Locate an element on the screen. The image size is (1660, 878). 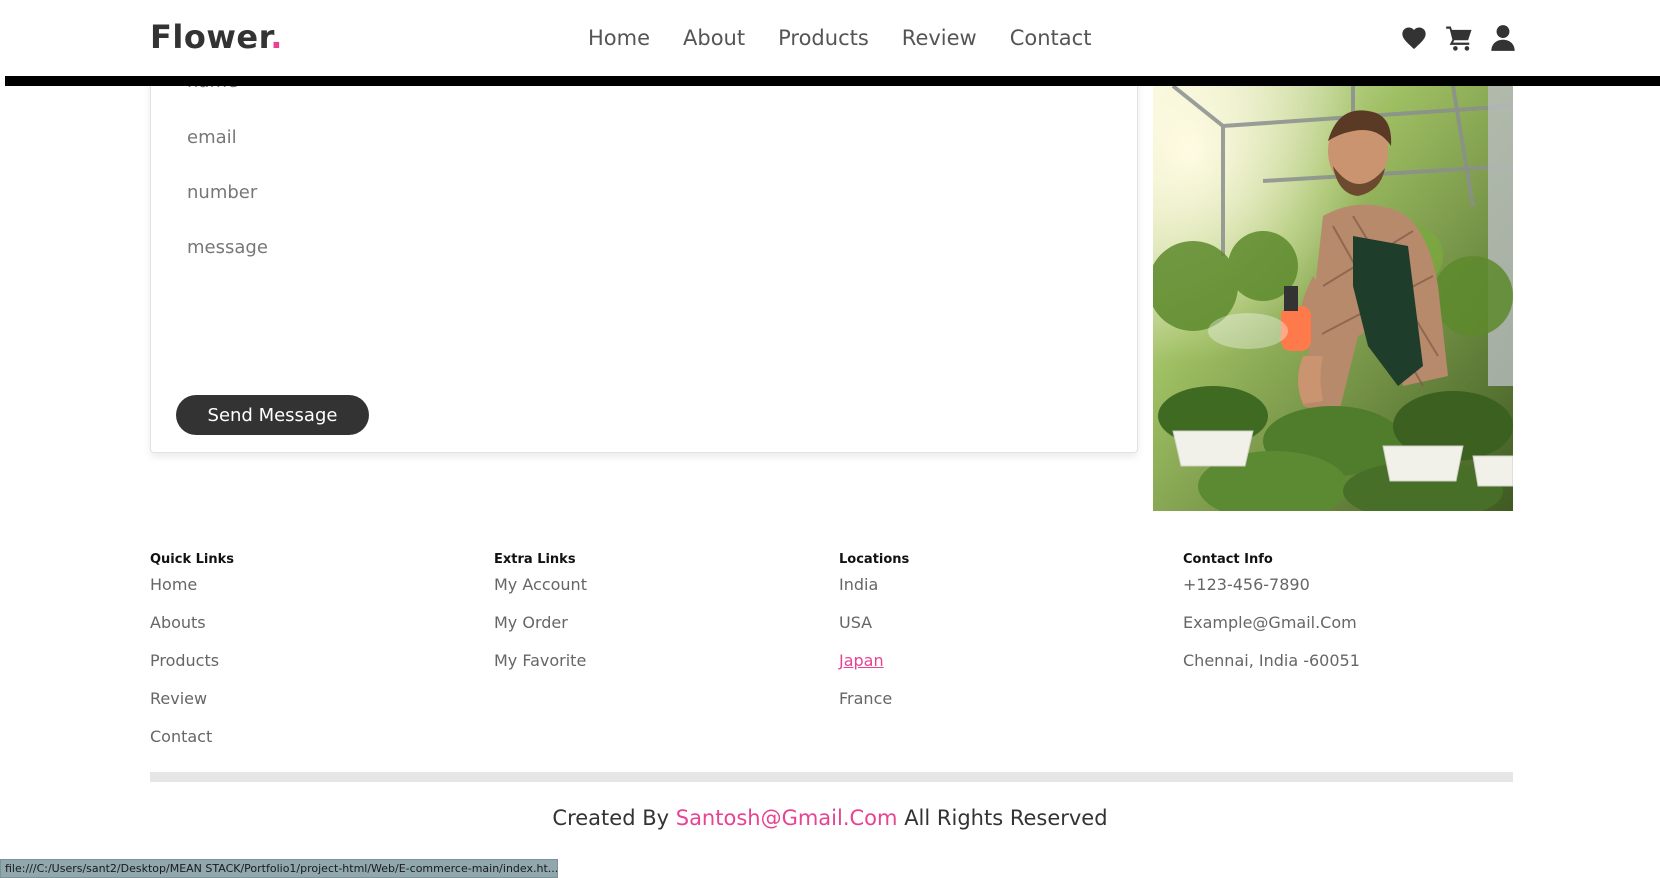
cart-icon is located at coordinates (1459, 38).